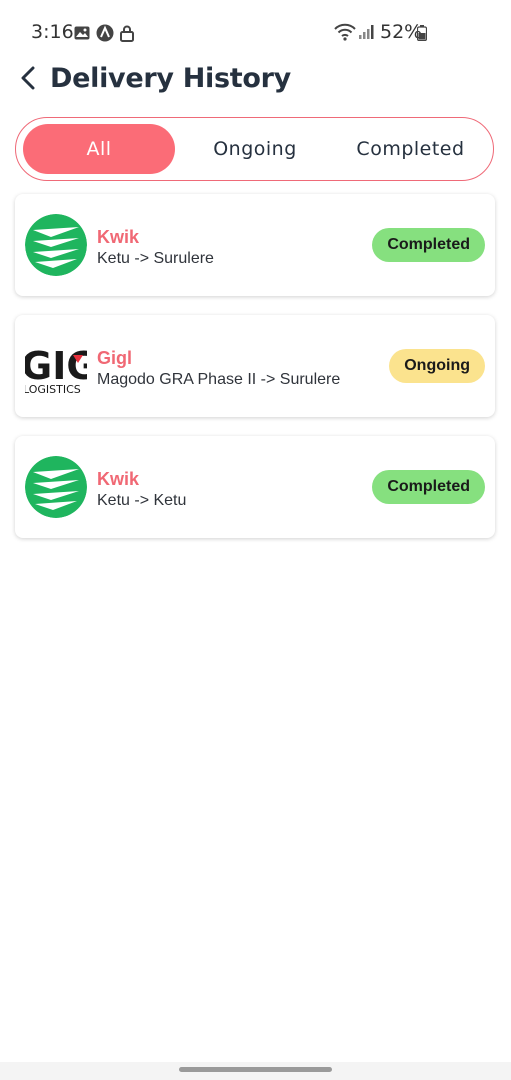  Describe the element at coordinates (114, 358) in the screenshot. I see `courier-name: Gigl` at that location.